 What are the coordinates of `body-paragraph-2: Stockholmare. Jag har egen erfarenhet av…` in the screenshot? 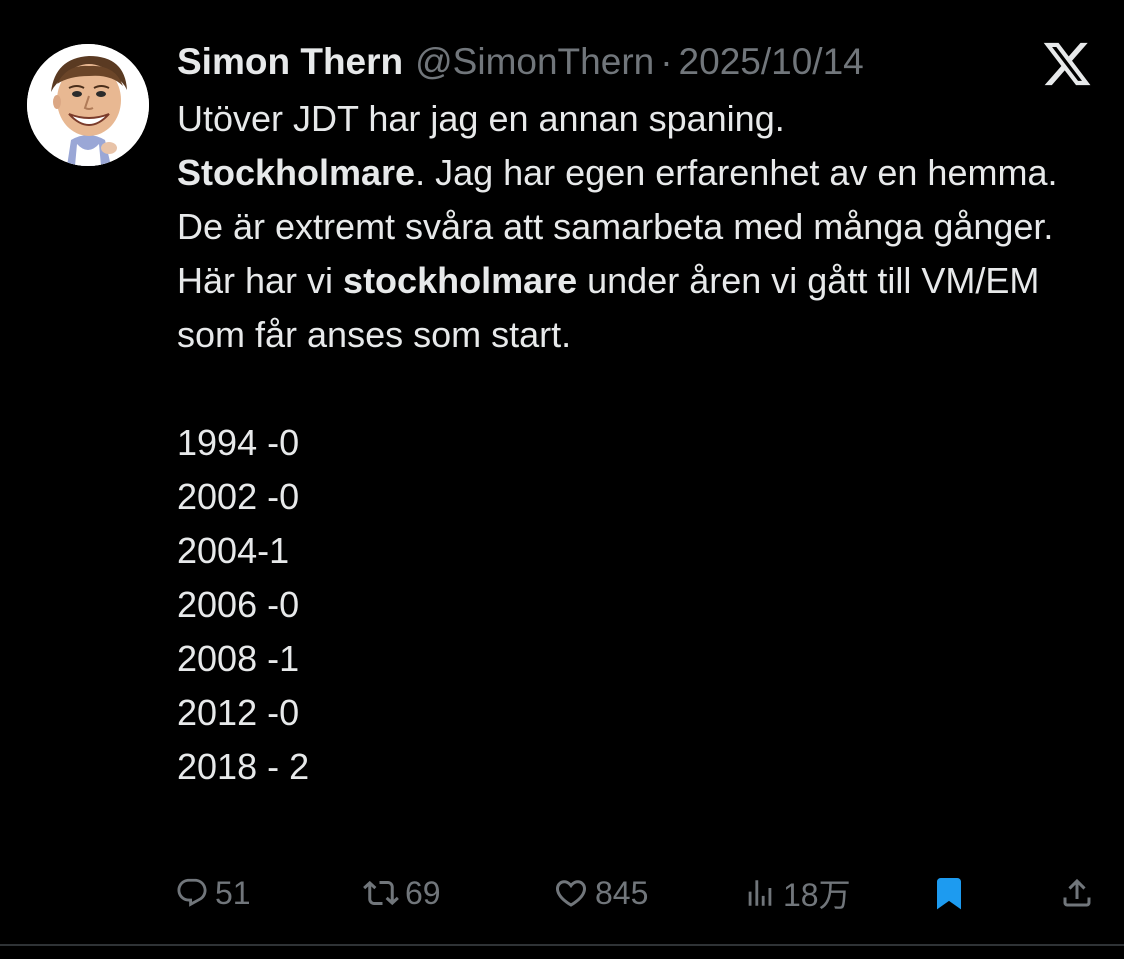 It's located at (637, 200).